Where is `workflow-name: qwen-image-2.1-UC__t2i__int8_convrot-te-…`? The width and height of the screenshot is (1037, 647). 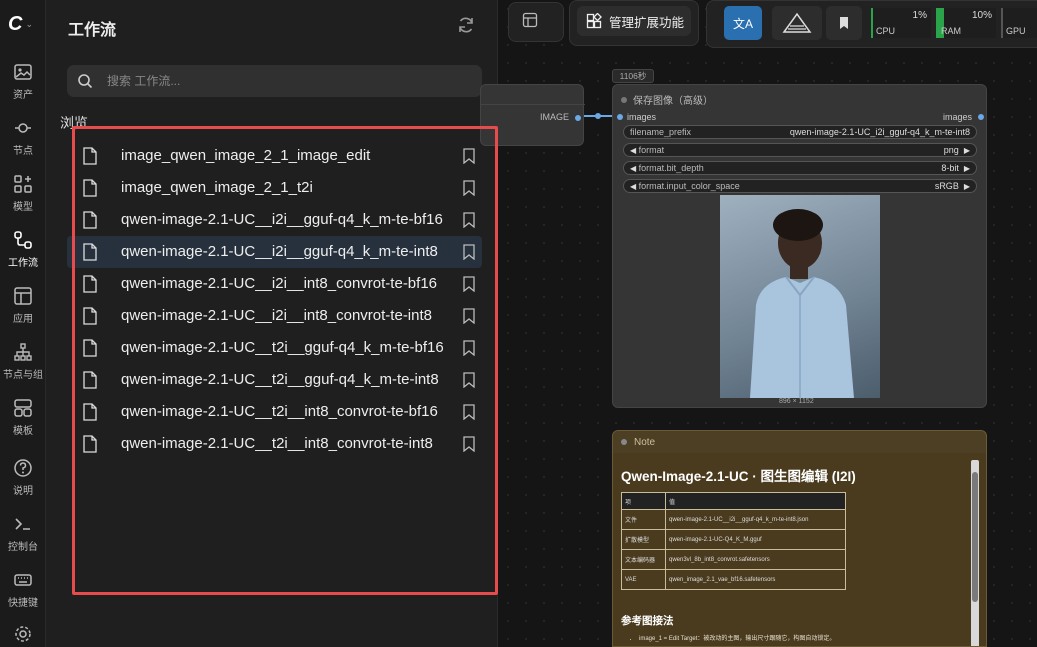 workflow-name: qwen-image-2.1-UC__t2i__int8_convrot-te-… is located at coordinates (279, 411).